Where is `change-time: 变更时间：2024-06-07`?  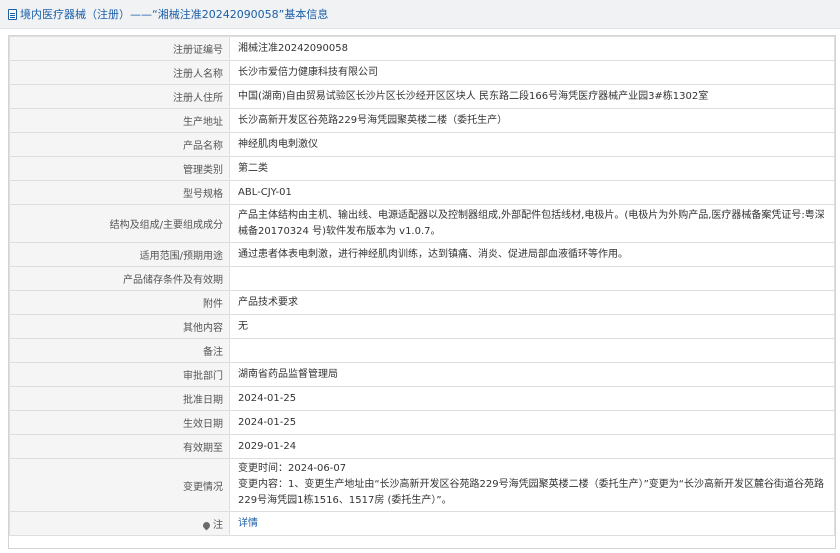 change-time: 变更时间：2024-06-07 is located at coordinates (292, 468).